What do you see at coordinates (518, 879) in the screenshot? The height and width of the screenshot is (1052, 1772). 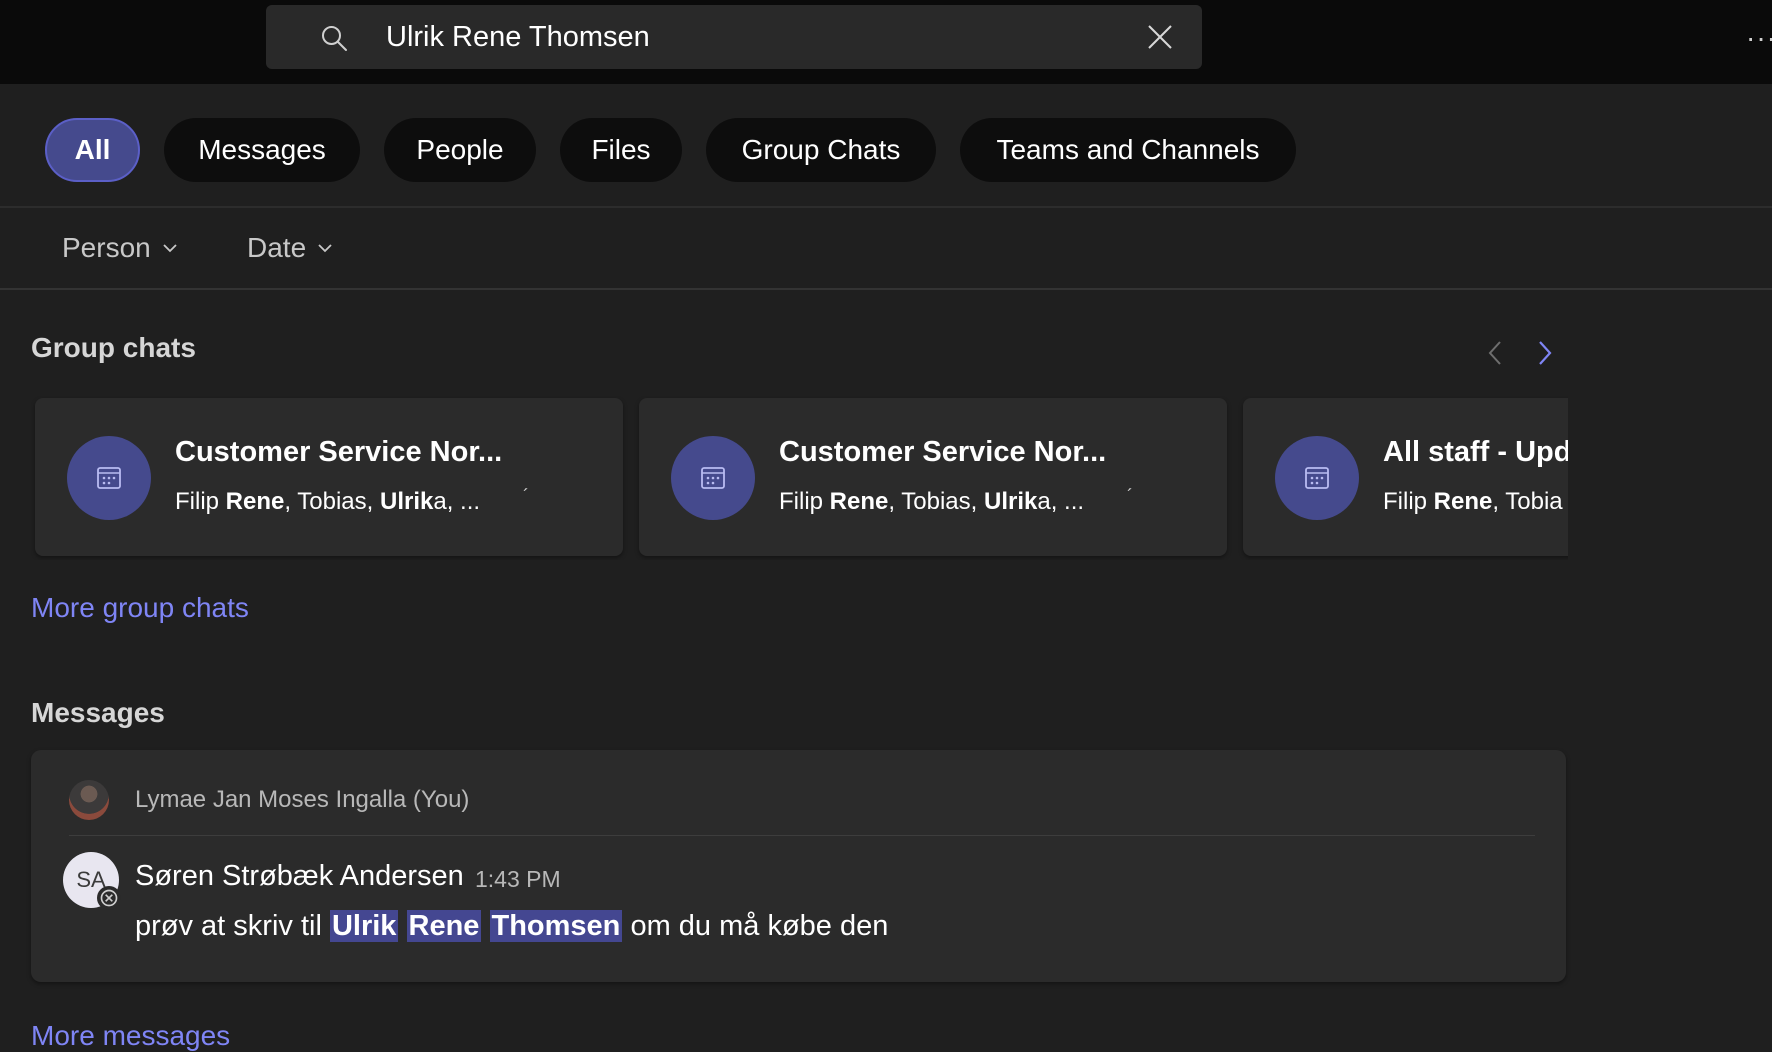 I see `message-time: 1:43 PM` at bounding box center [518, 879].